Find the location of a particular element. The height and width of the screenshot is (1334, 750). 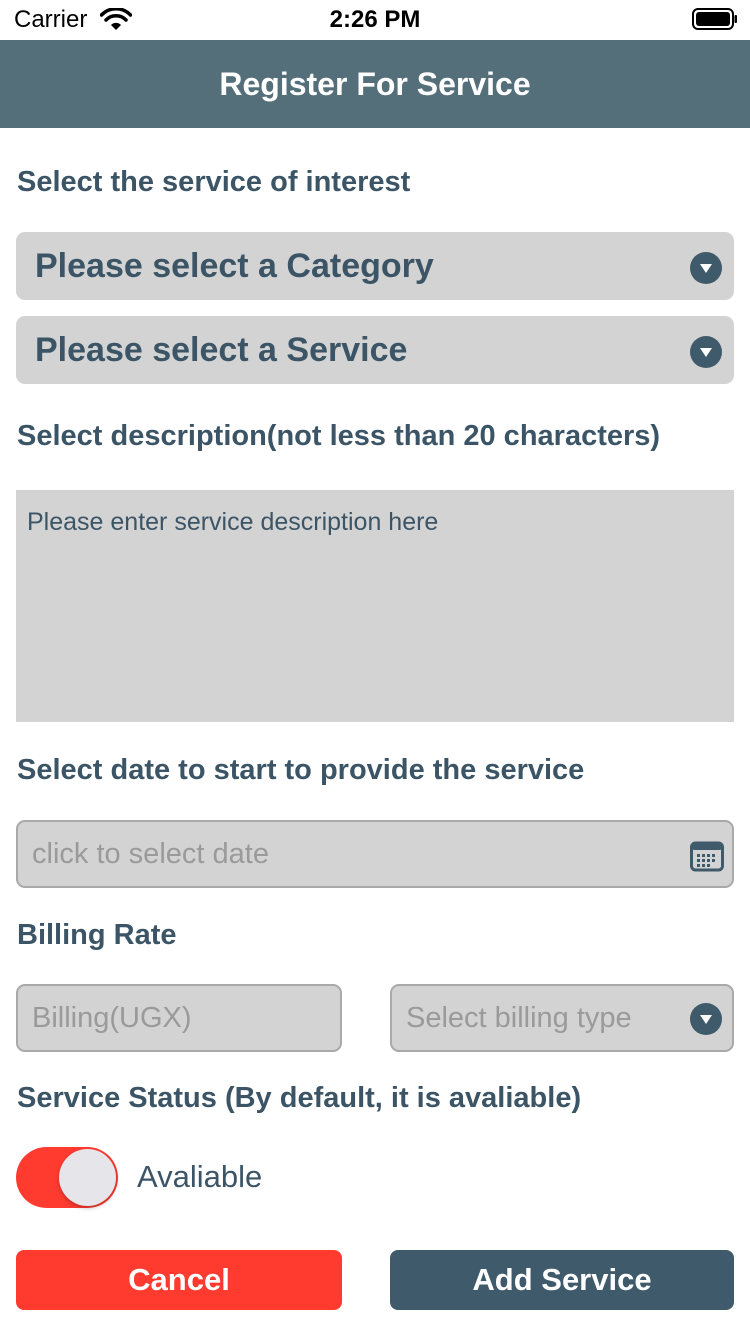

battery-icon is located at coordinates (714, 19).